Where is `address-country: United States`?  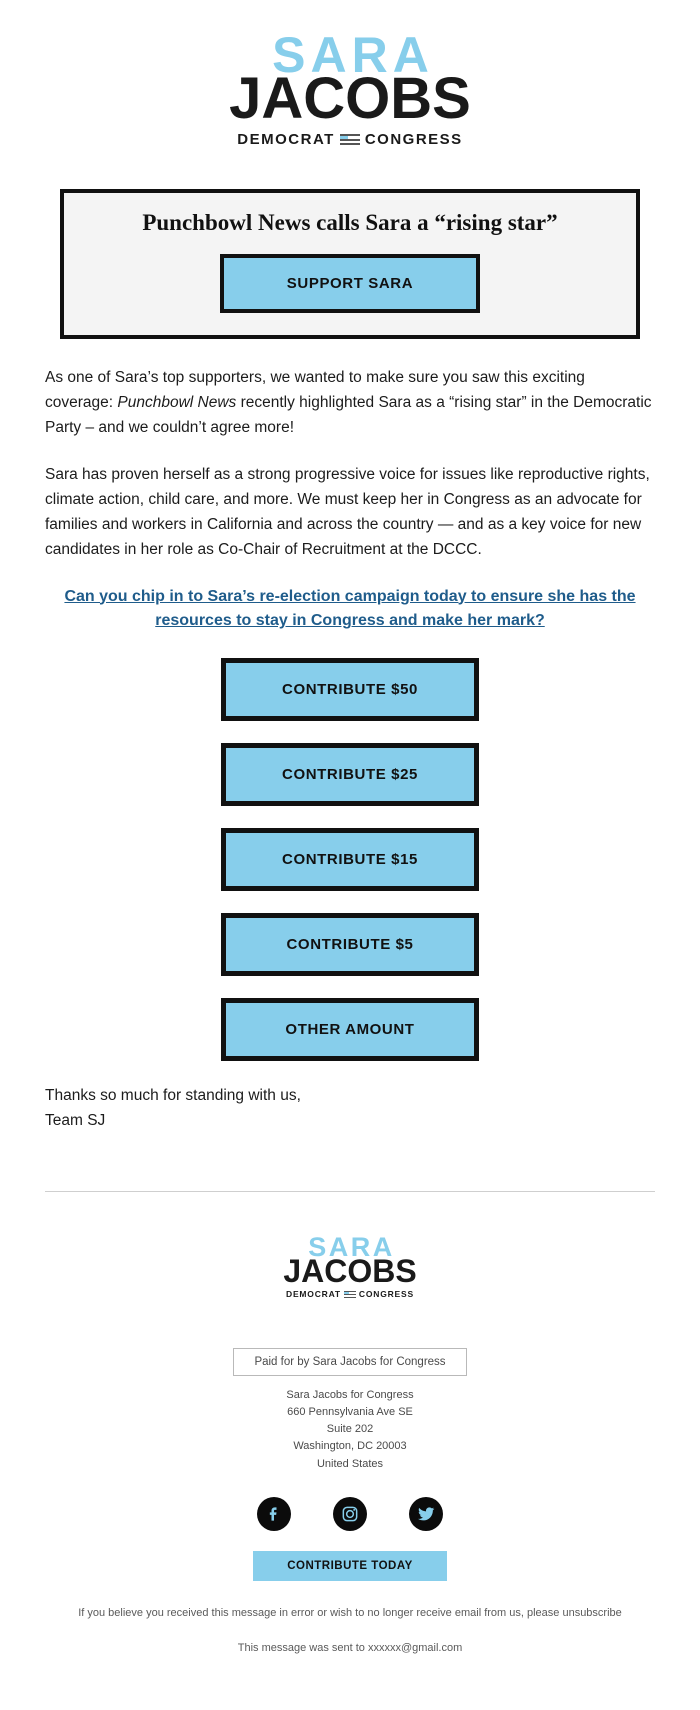 address-country: United States is located at coordinates (350, 1463).